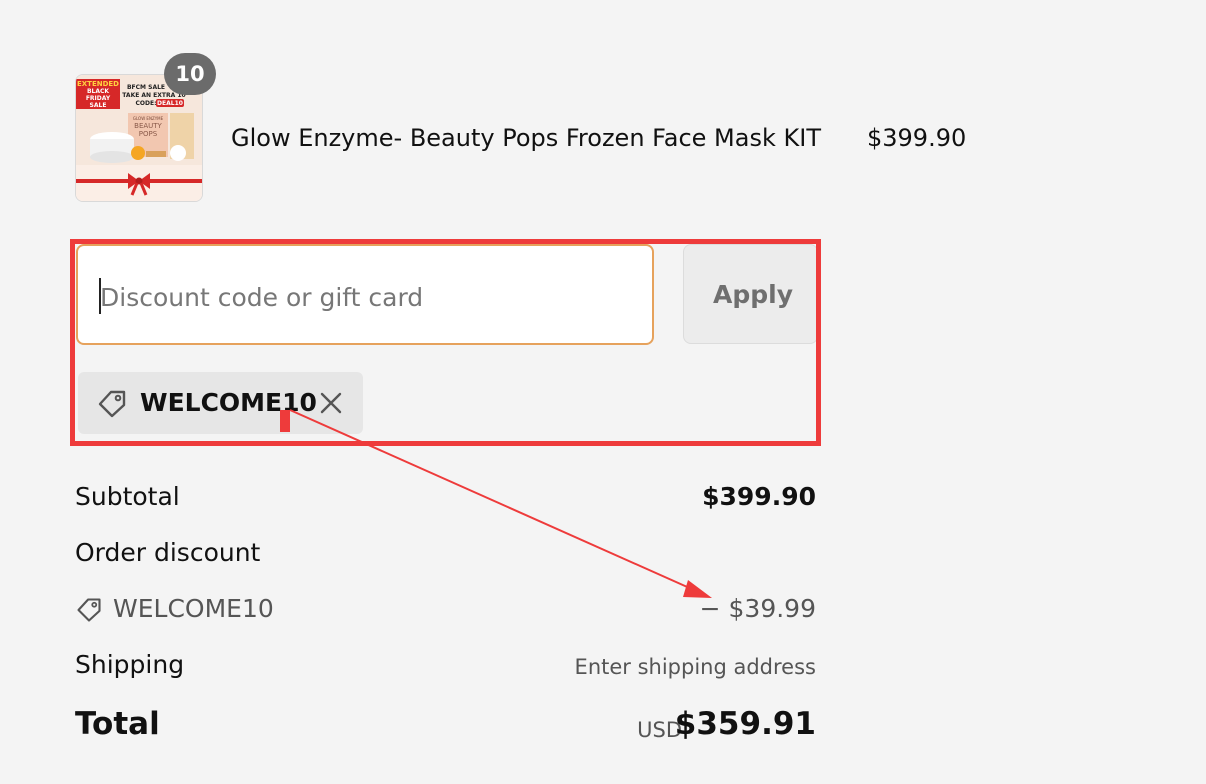  I want to click on applied-discount-code: WELCOME10, so click(228, 402).